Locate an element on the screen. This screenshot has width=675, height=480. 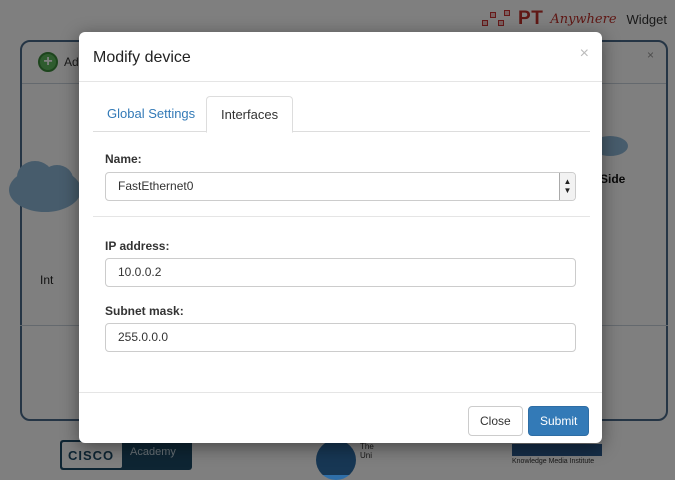
close-button: Close is located at coordinates (495, 421).